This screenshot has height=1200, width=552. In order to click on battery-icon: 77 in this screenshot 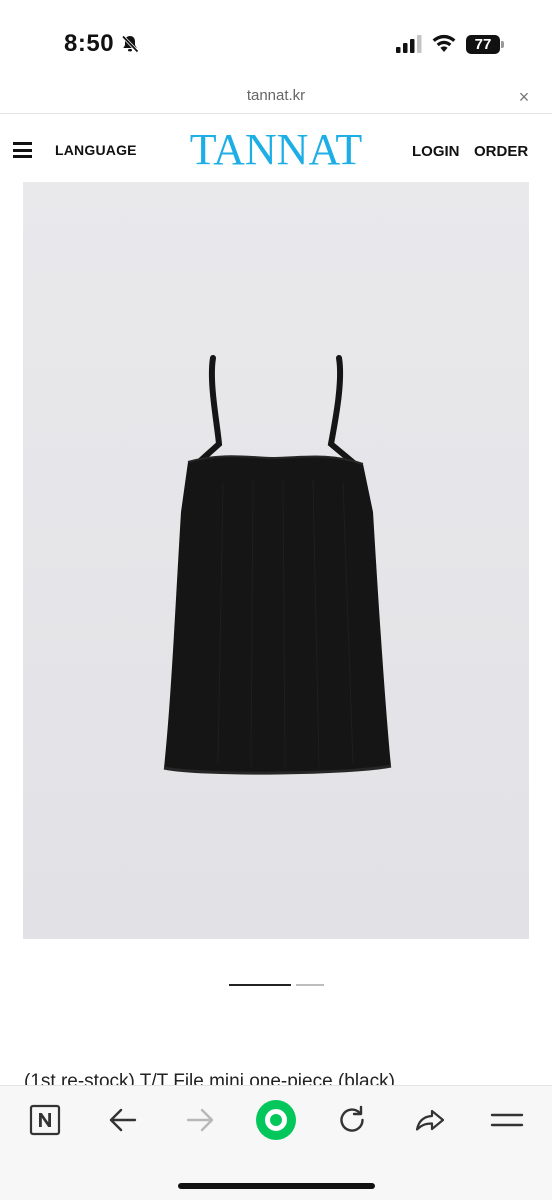, I will do `click(485, 44)`.